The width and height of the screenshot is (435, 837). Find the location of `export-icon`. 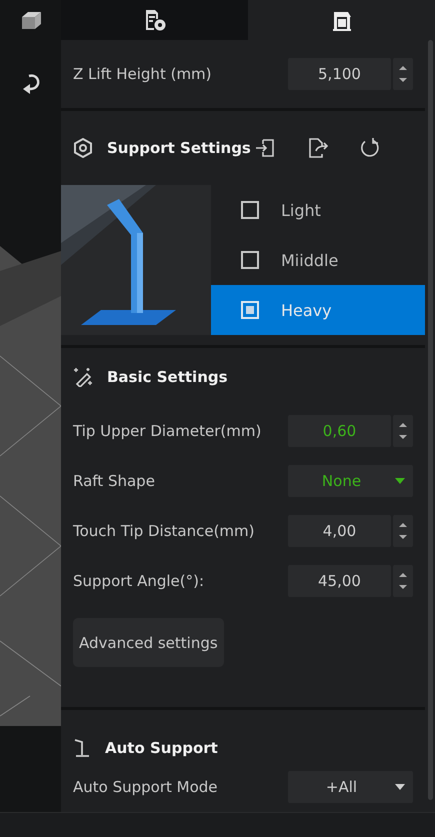

export-icon is located at coordinates (317, 148).